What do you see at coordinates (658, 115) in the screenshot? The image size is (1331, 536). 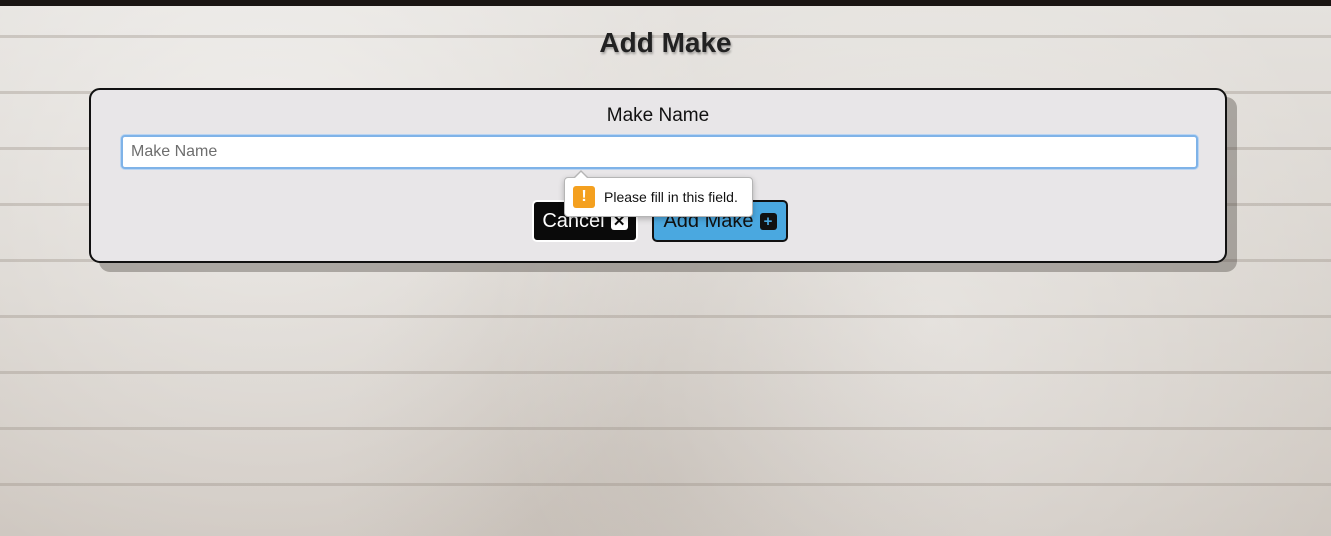 I see `make-name-label: Make Name` at bounding box center [658, 115].